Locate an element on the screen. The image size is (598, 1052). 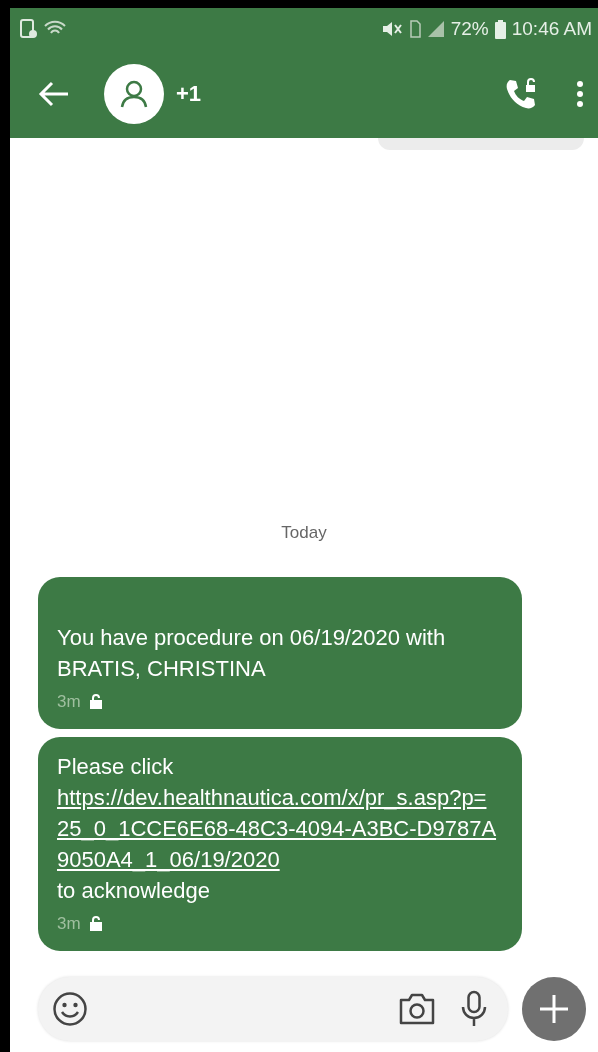
date-separator: Today is located at coordinates (304, 533).